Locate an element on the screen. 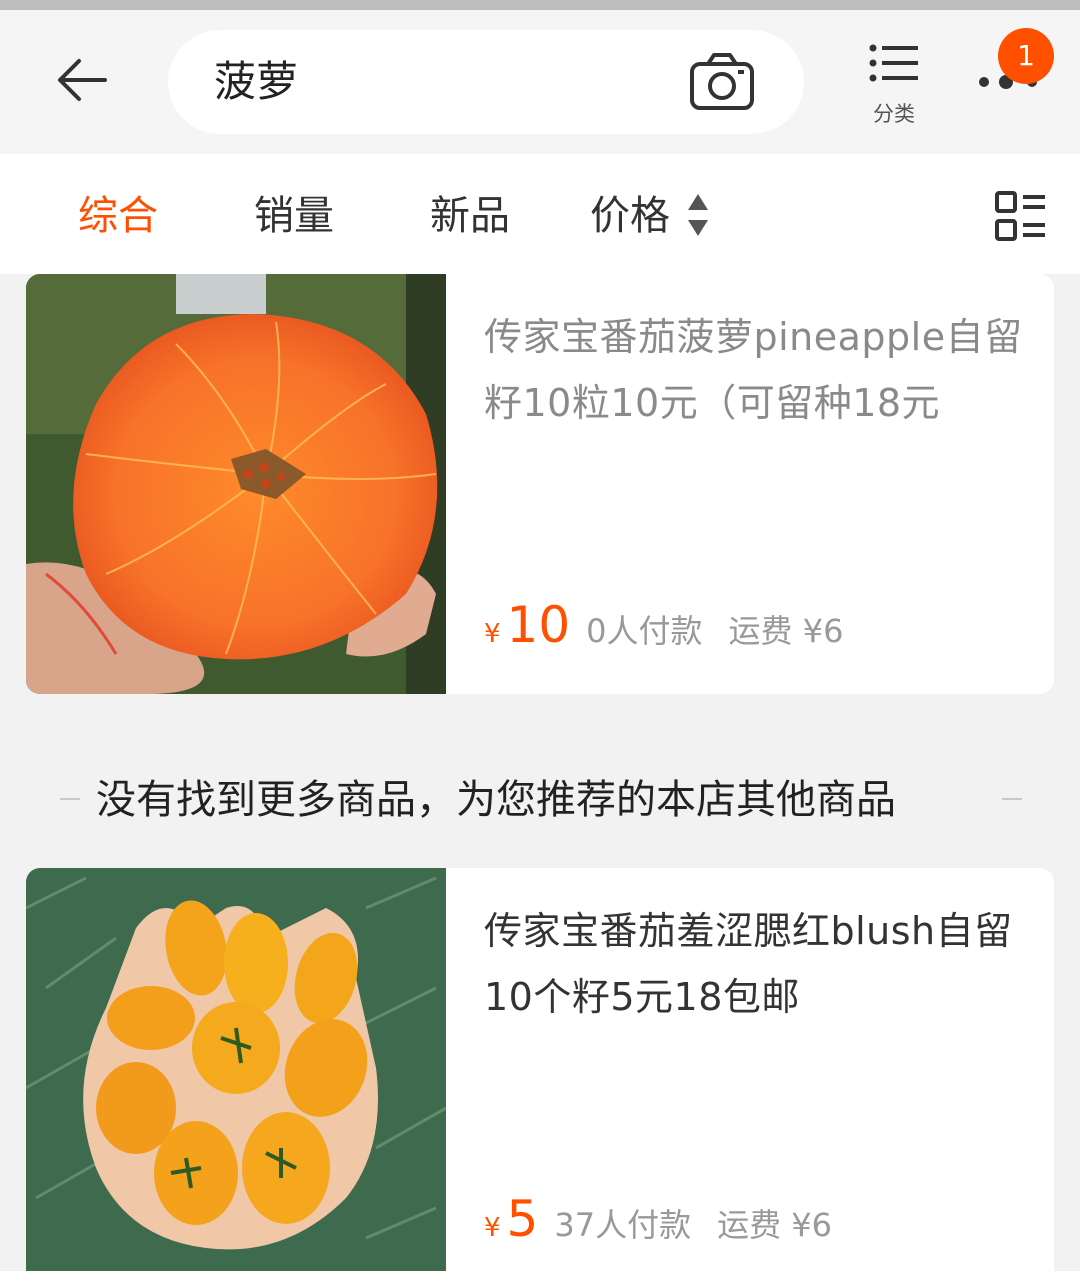  divider-line-right is located at coordinates (1012, 799).